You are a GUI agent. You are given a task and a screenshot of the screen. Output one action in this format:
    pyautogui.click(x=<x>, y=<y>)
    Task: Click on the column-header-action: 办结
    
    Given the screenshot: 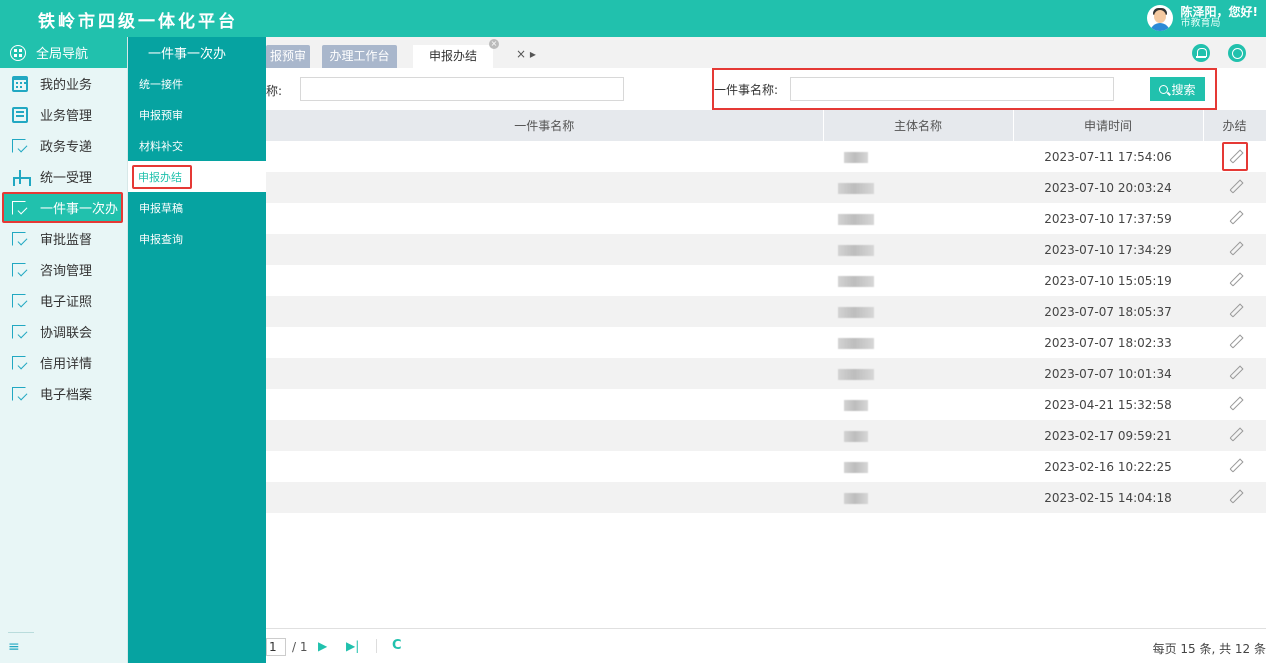 What is the action you would take?
    pyautogui.click(x=1234, y=125)
    